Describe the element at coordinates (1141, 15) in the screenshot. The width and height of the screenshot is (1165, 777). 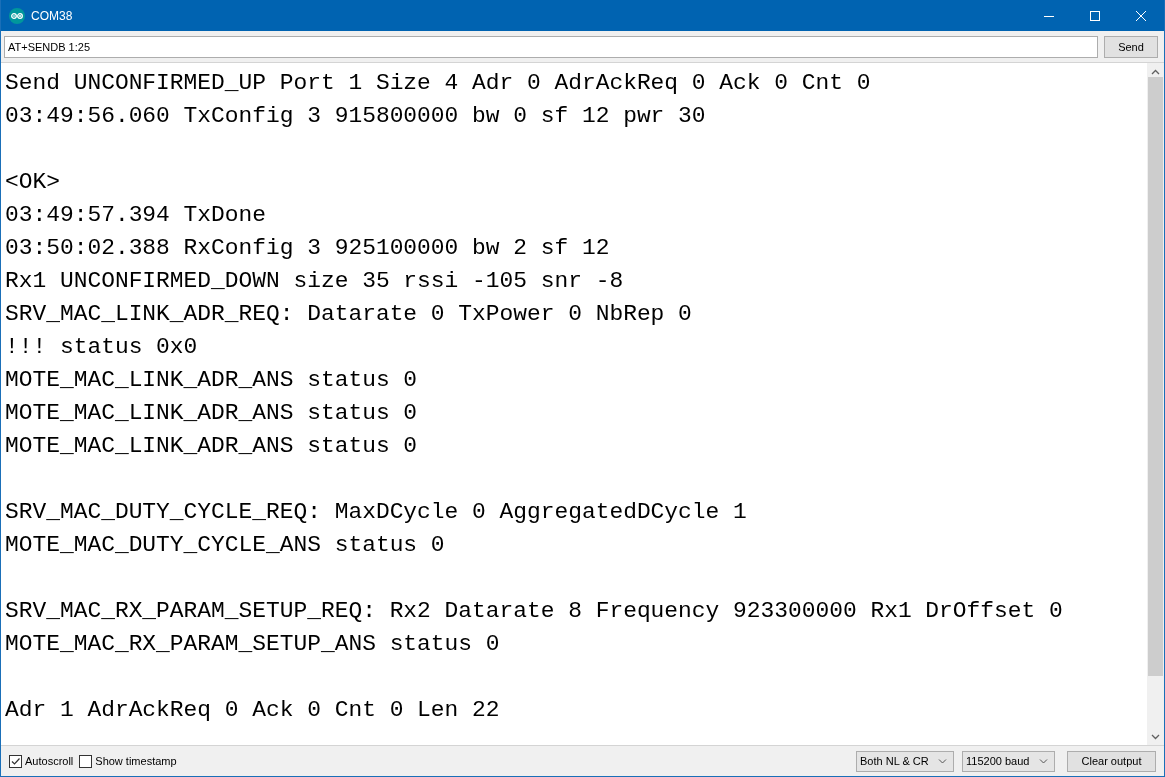
I see `close-icon` at that location.